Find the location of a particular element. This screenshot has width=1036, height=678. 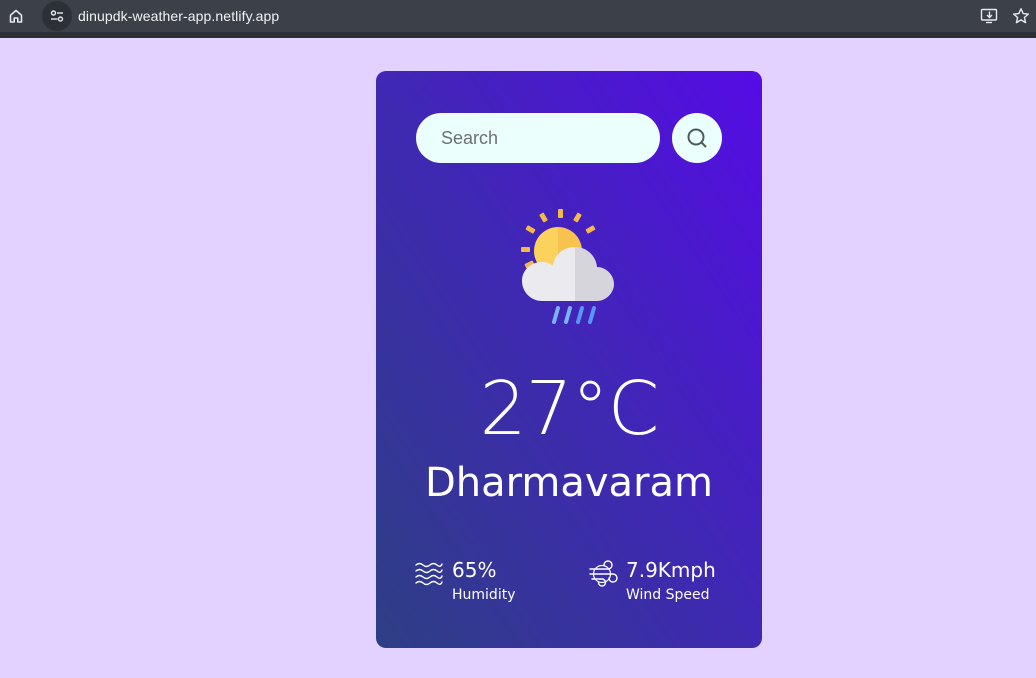

home-button is located at coordinates (16, 16).